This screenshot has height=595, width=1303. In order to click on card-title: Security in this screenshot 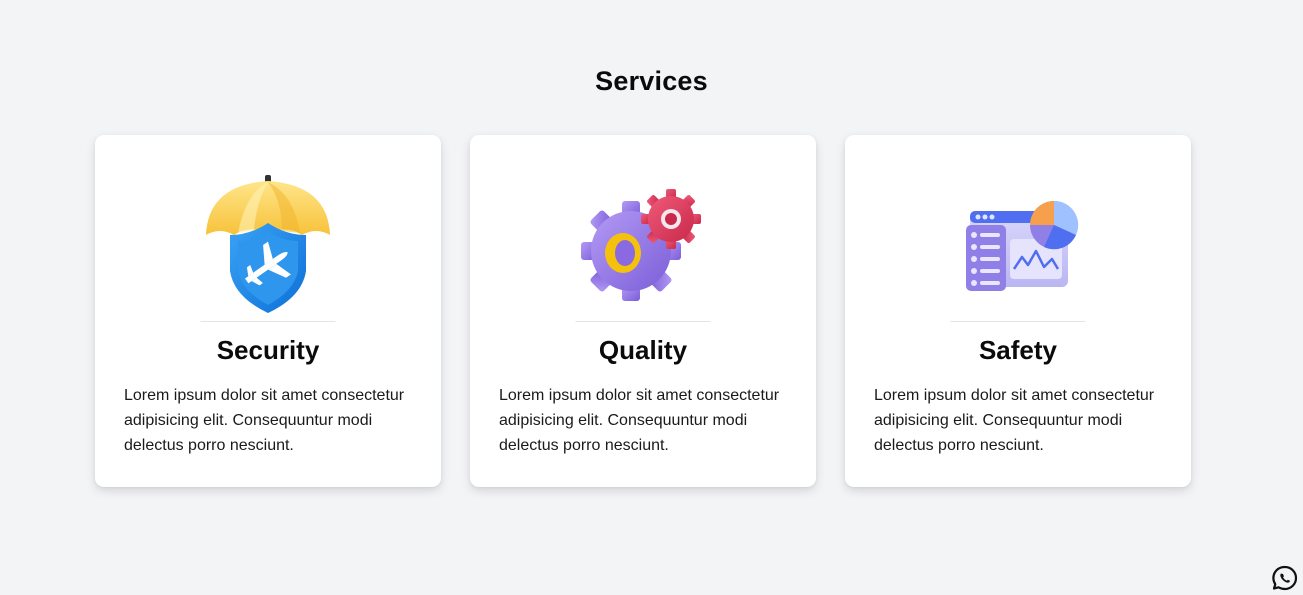, I will do `click(268, 350)`.